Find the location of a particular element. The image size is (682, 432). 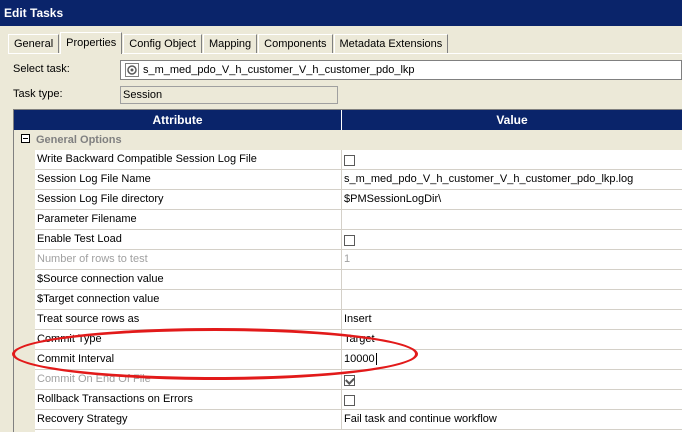

value-column-header: Value is located at coordinates (512, 120).